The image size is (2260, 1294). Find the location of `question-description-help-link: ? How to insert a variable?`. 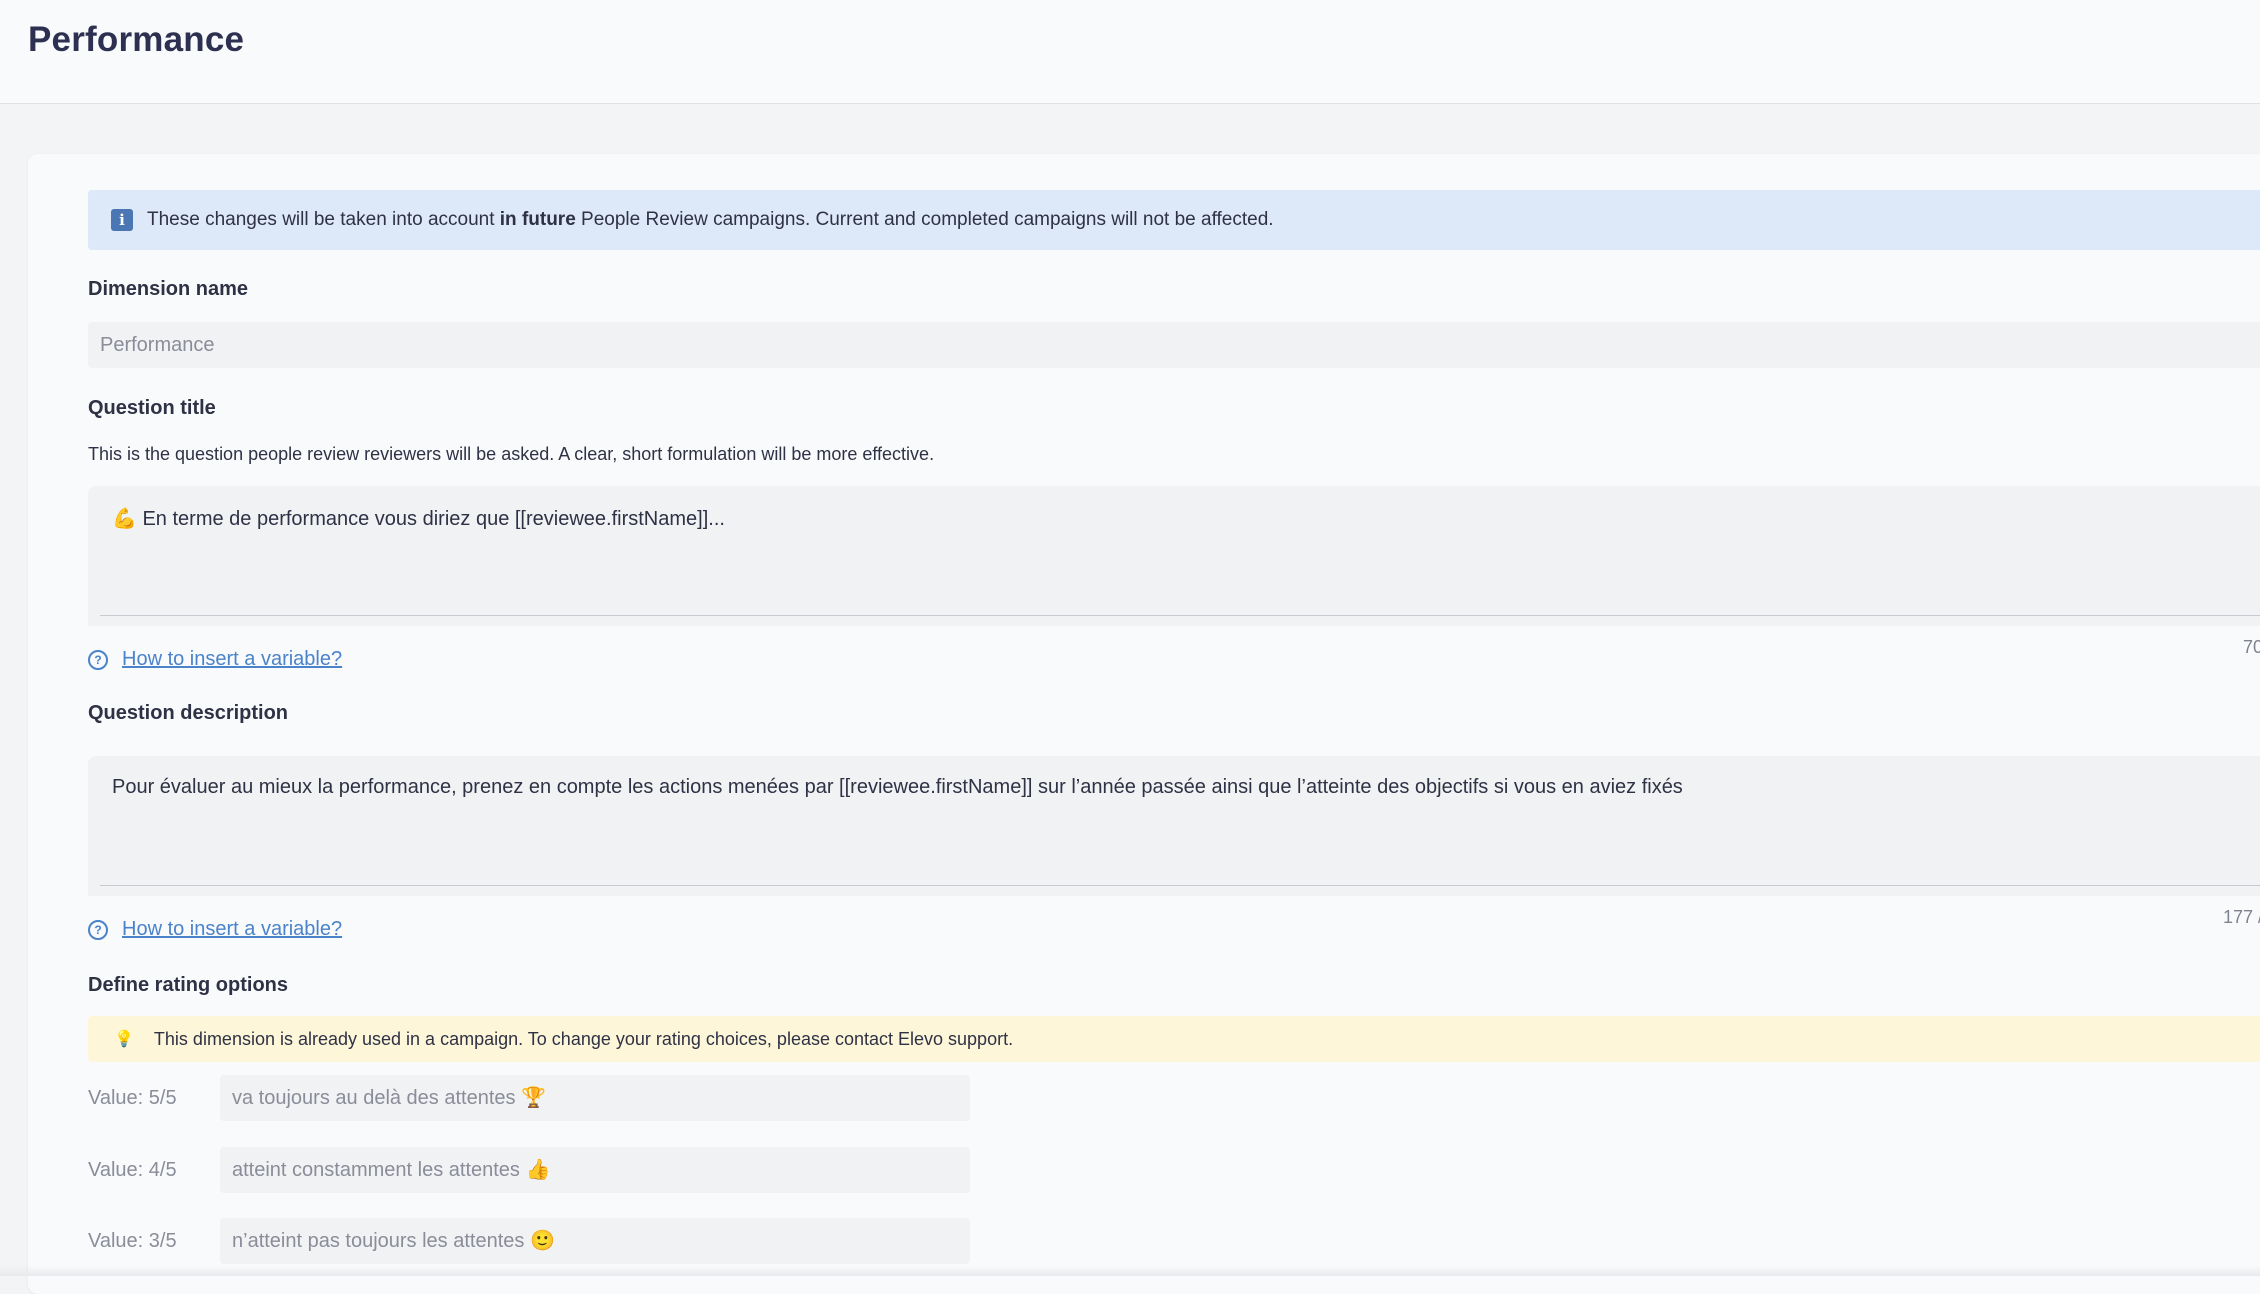

question-description-help-link: ? How to insert a variable? is located at coordinates (215, 929).